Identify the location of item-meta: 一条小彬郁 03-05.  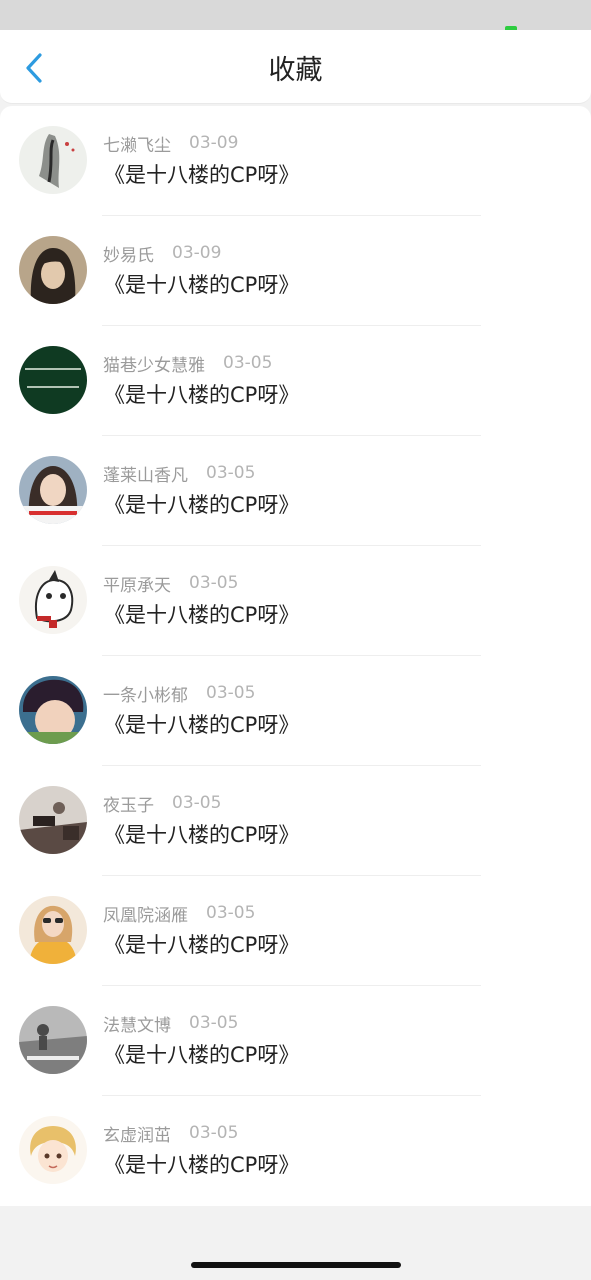
(179, 693).